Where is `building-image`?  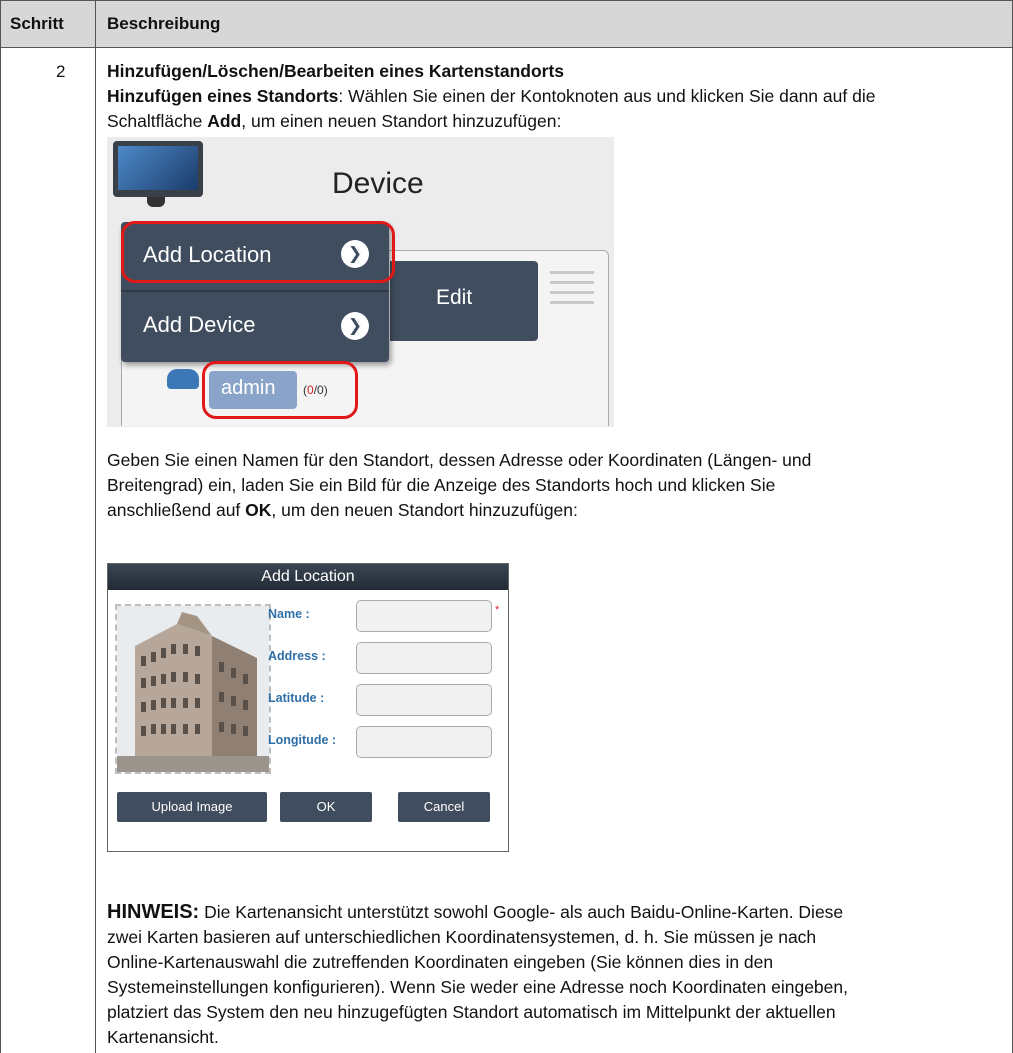
building-image is located at coordinates (193, 689).